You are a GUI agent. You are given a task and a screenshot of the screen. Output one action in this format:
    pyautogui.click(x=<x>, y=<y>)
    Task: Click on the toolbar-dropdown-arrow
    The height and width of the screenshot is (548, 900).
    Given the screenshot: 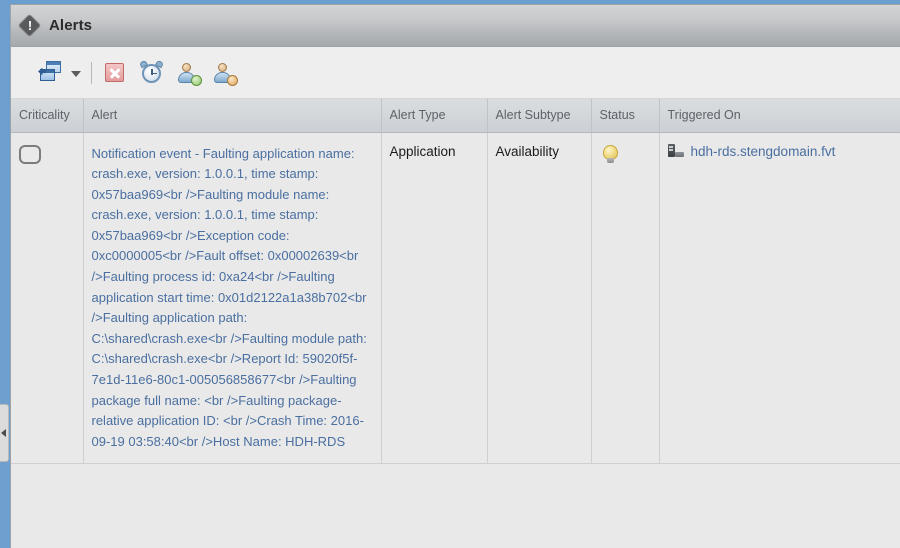 What is the action you would take?
    pyautogui.click(x=76, y=74)
    